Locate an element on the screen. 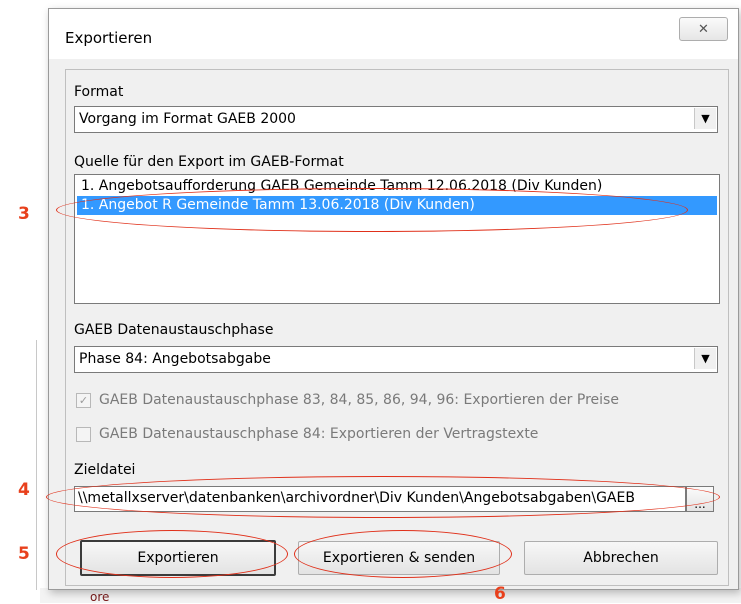 The image size is (741, 604). checkbox-unchecked-icon is located at coordinates (83, 434).